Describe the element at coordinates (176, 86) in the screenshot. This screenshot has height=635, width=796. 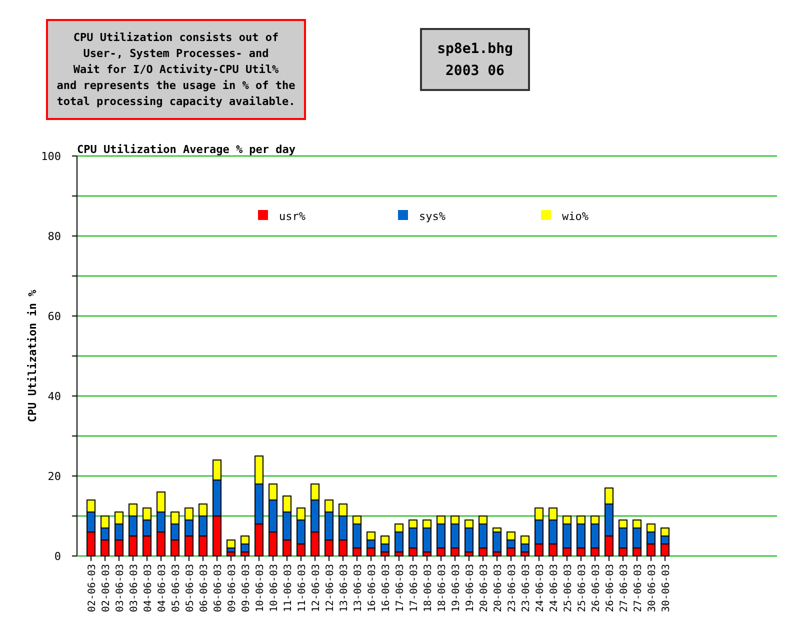
I see `info-text: and represents the usage in % of the` at that location.